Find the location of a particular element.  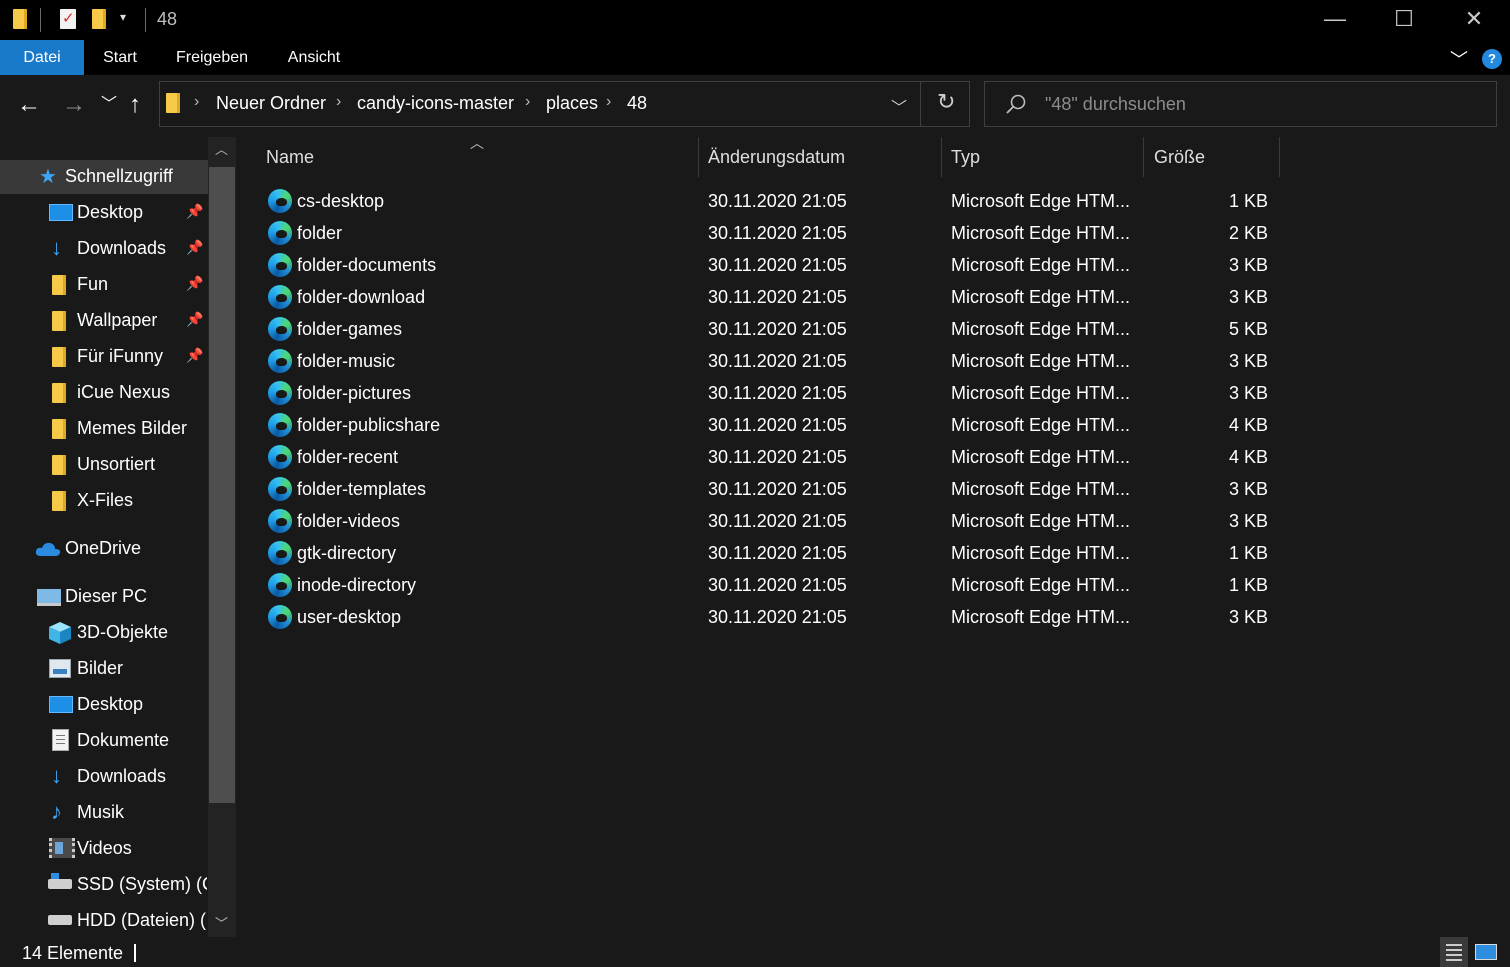

sidebar-item-bilder: Bilder is located at coordinates (104, 669).